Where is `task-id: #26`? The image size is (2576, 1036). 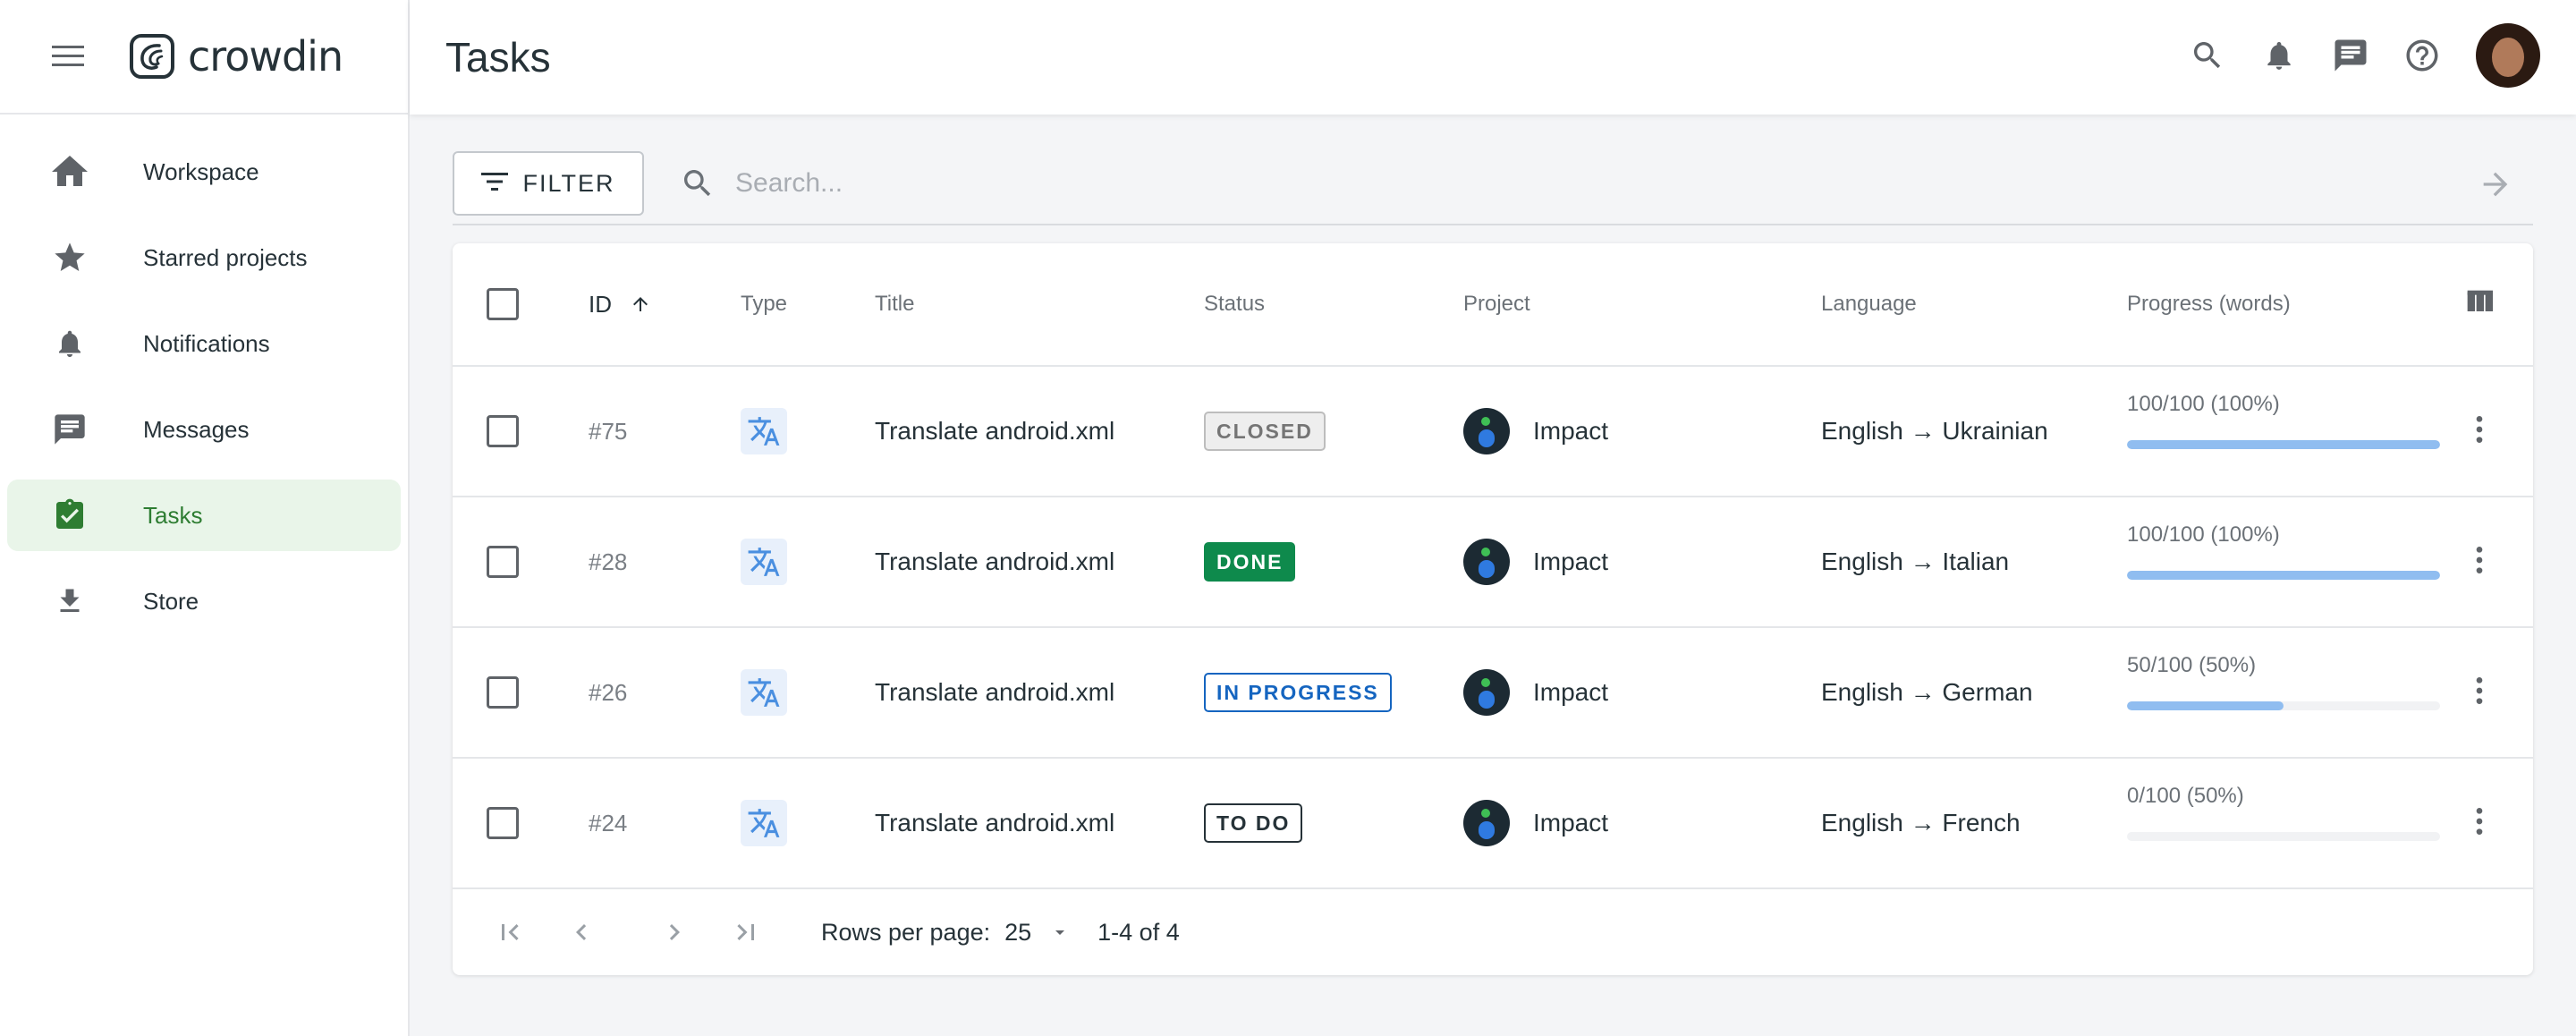 task-id: #26 is located at coordinates (608, 692).